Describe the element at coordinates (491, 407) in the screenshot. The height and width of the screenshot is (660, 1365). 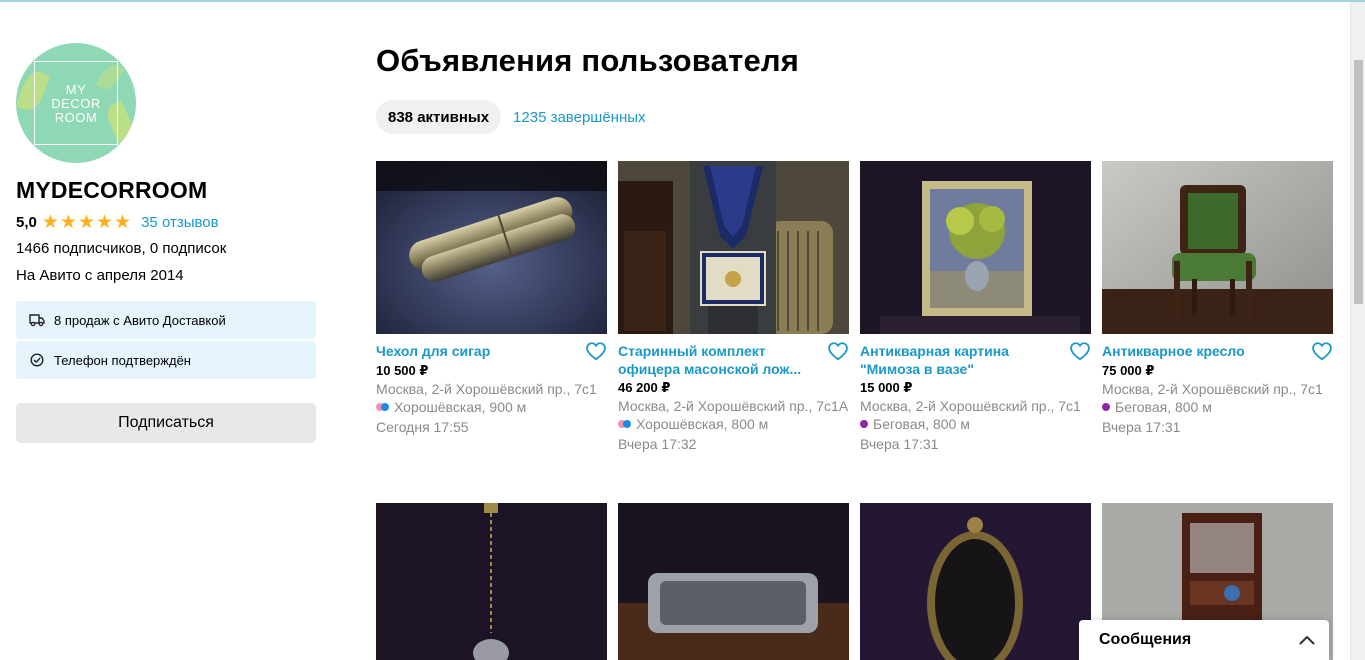
I see `listing-metro: Хорошёвская, 900 м` at that location.